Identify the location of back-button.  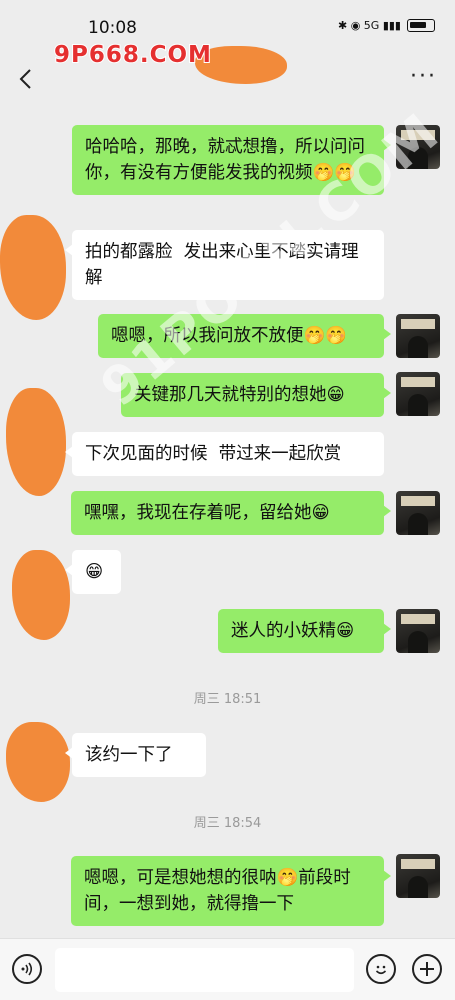
(25, 79).